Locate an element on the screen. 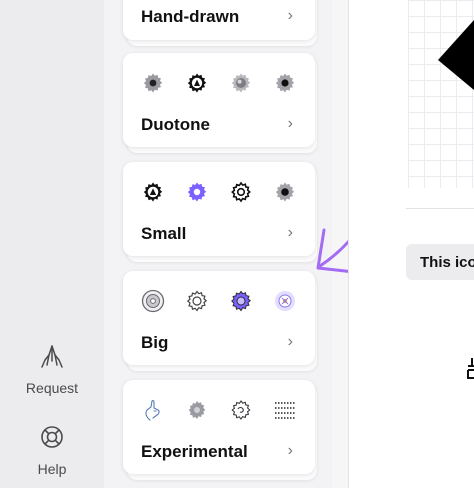 The height and width of the screenshot is (488, 474). gear-big-circle-icon is located at coordinates (153, 301).